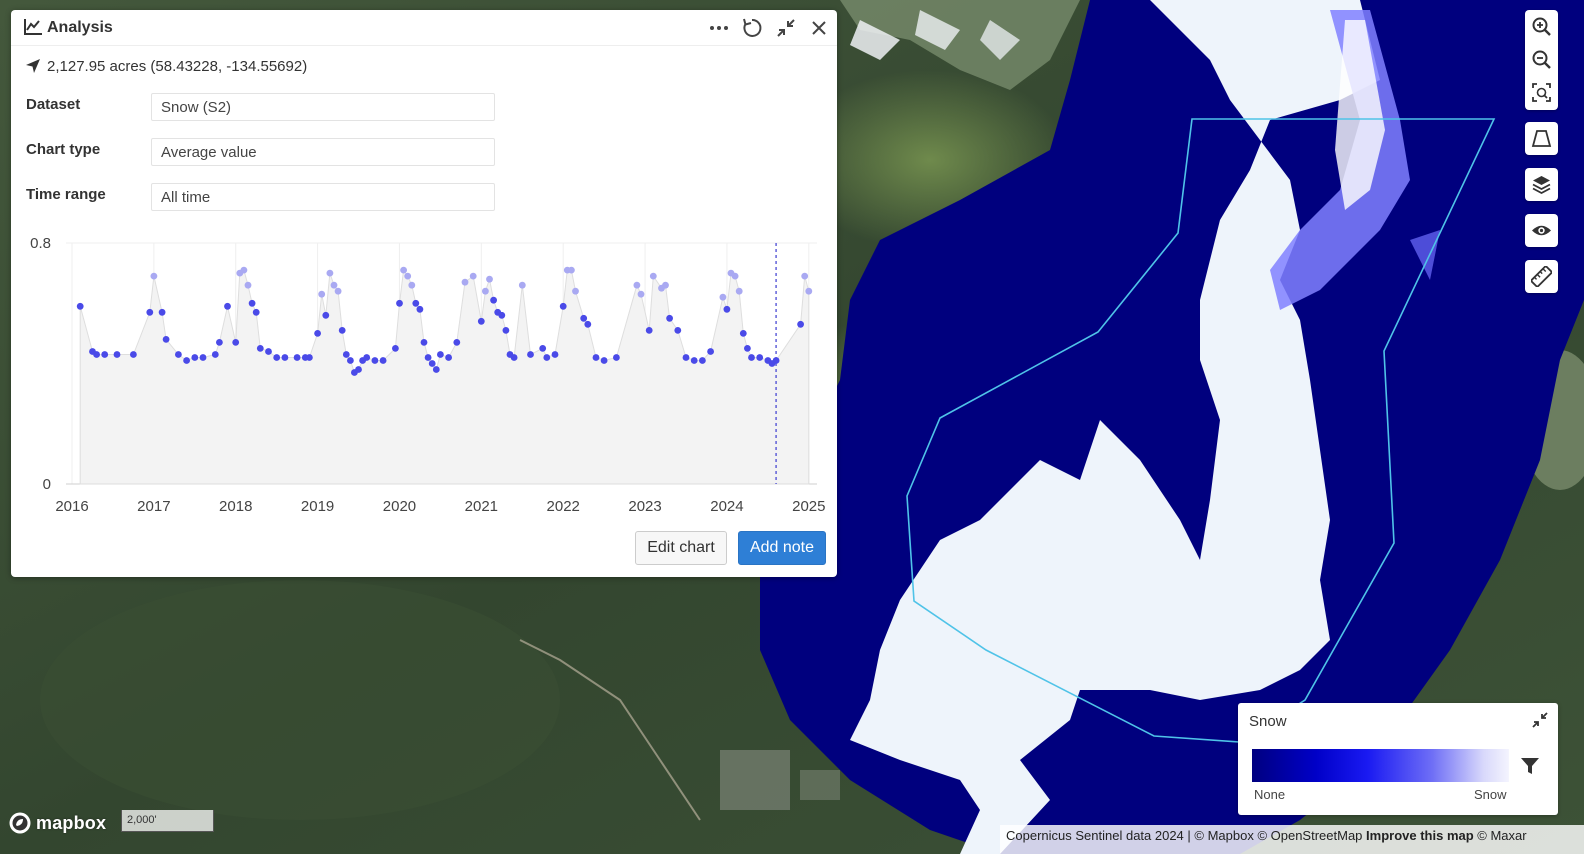  What do you see at coordinates (323, 107) in the screenshot?
I see `dataset-select: Snow (S2)` at bounding box center [323, 107].